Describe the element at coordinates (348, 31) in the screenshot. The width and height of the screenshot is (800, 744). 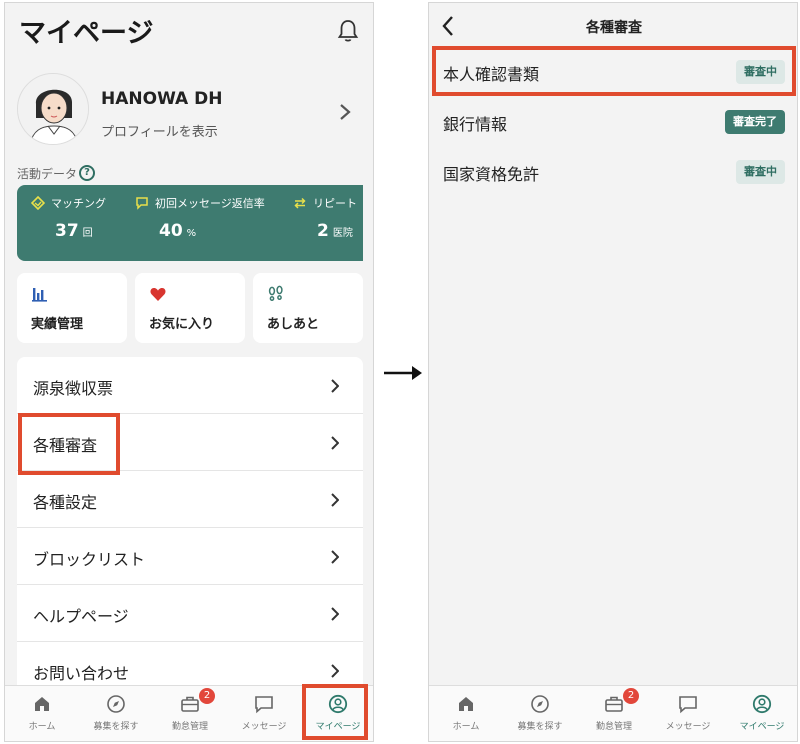
I see `bell-icon` at that location.